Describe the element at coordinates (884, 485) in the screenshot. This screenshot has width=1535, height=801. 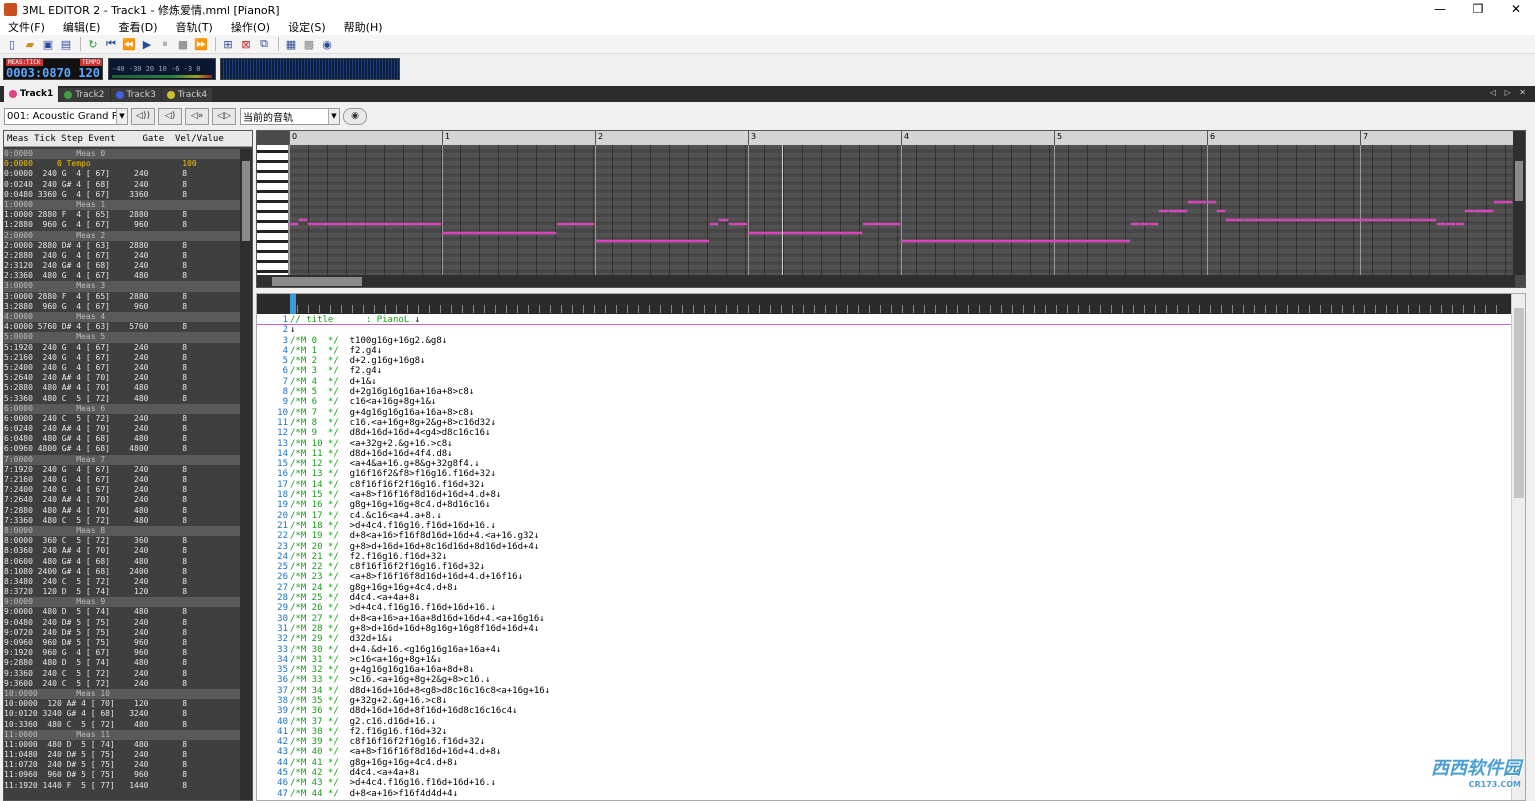
I see `mml-line: 17/*M 14 */ c8f16f16f2f16g16.f16d+32↓` at that location.